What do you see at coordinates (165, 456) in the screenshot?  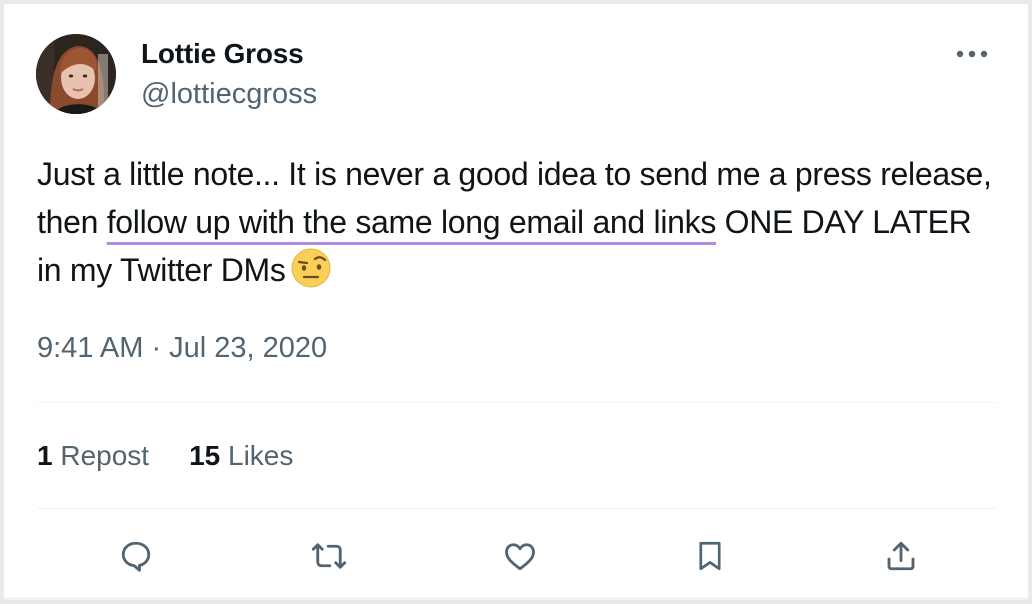 I see `tweet-stats: 1 Repost 15 Likes` at bounding box center [165, 456].